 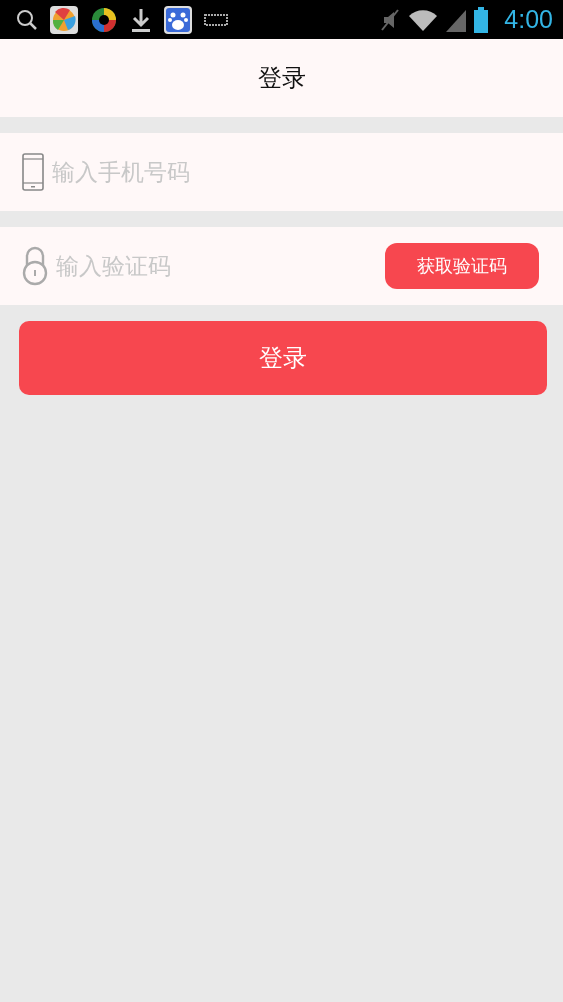 What do you see at coordinates (283, 358) in the screenshot?
I see `login-button: 登录` at bounding box center [283, 358].